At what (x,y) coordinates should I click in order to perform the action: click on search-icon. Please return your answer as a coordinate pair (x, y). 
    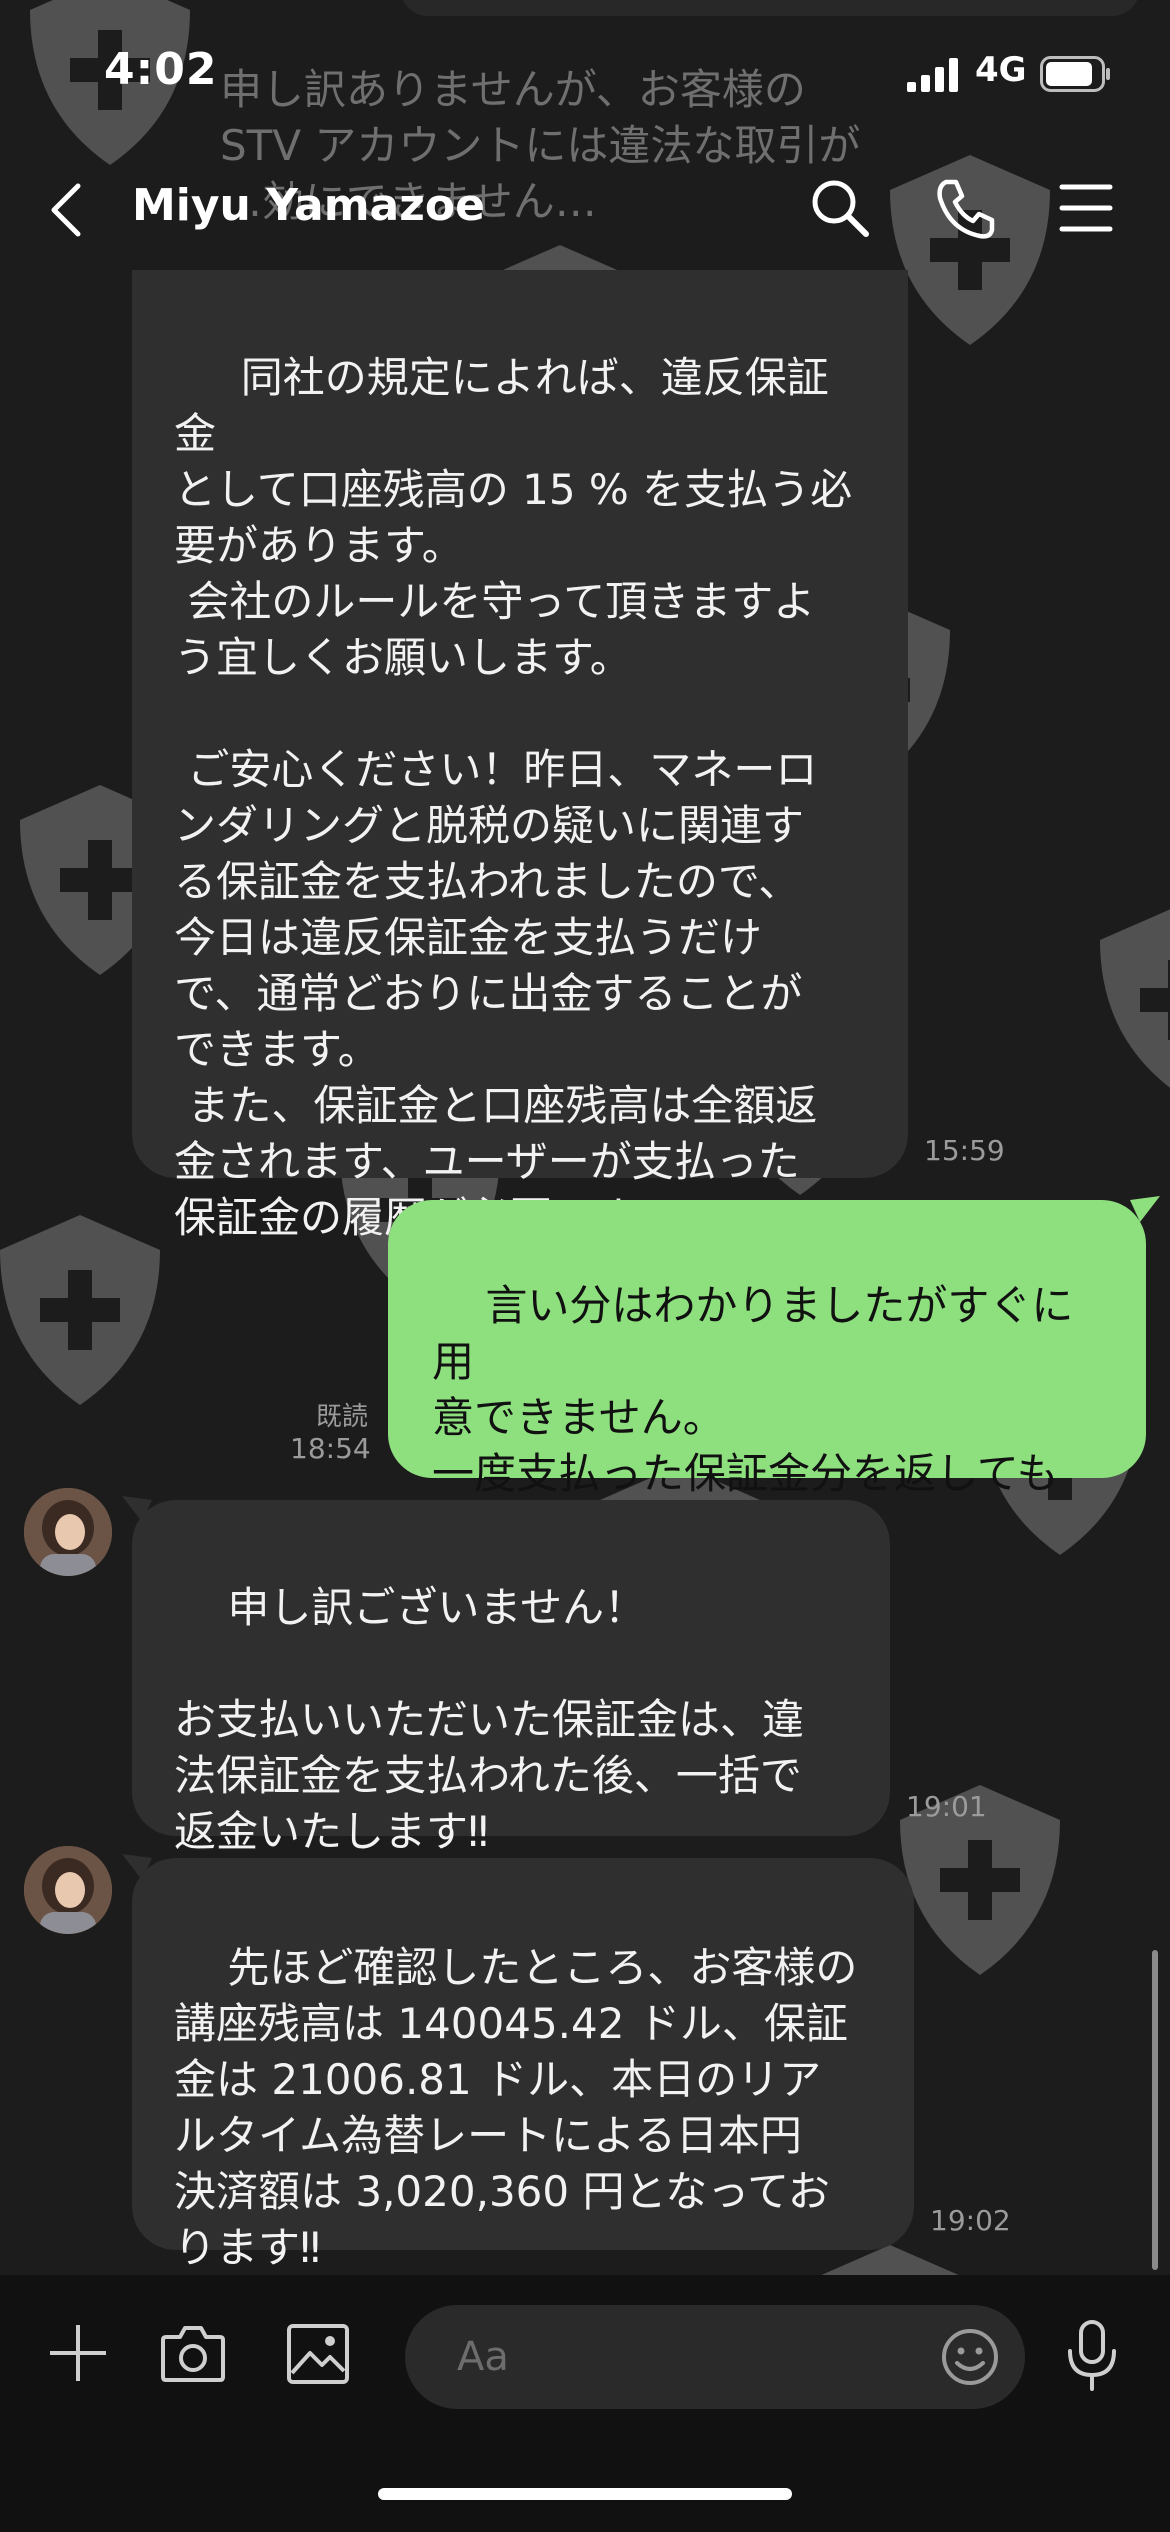
    Looking at the image, I should click on (840, 208).